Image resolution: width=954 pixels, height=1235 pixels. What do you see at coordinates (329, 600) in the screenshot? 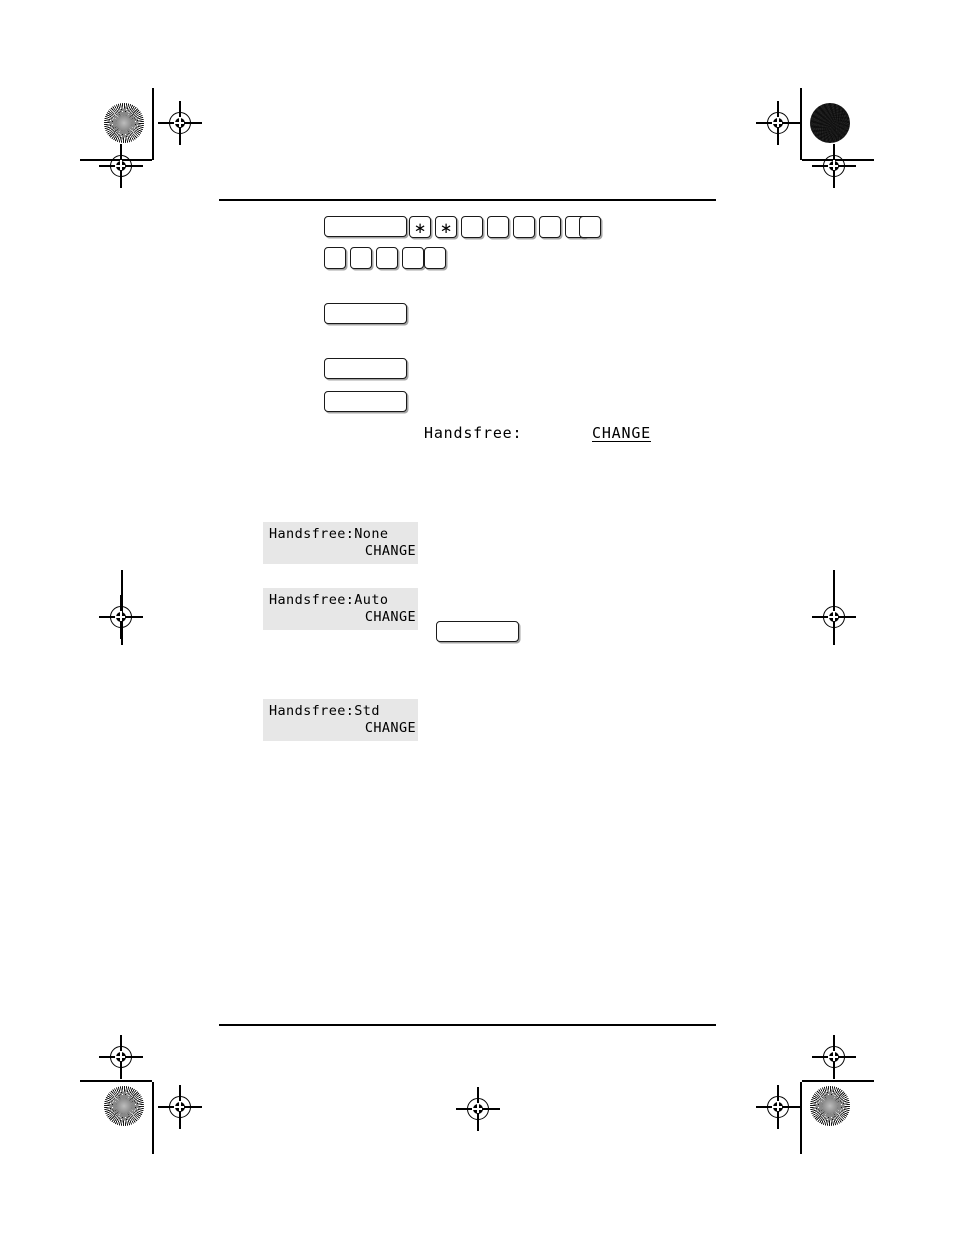
I see `display-handsfree-auto-line1: Handsfree:Auto` at bounding box center [329, 600].